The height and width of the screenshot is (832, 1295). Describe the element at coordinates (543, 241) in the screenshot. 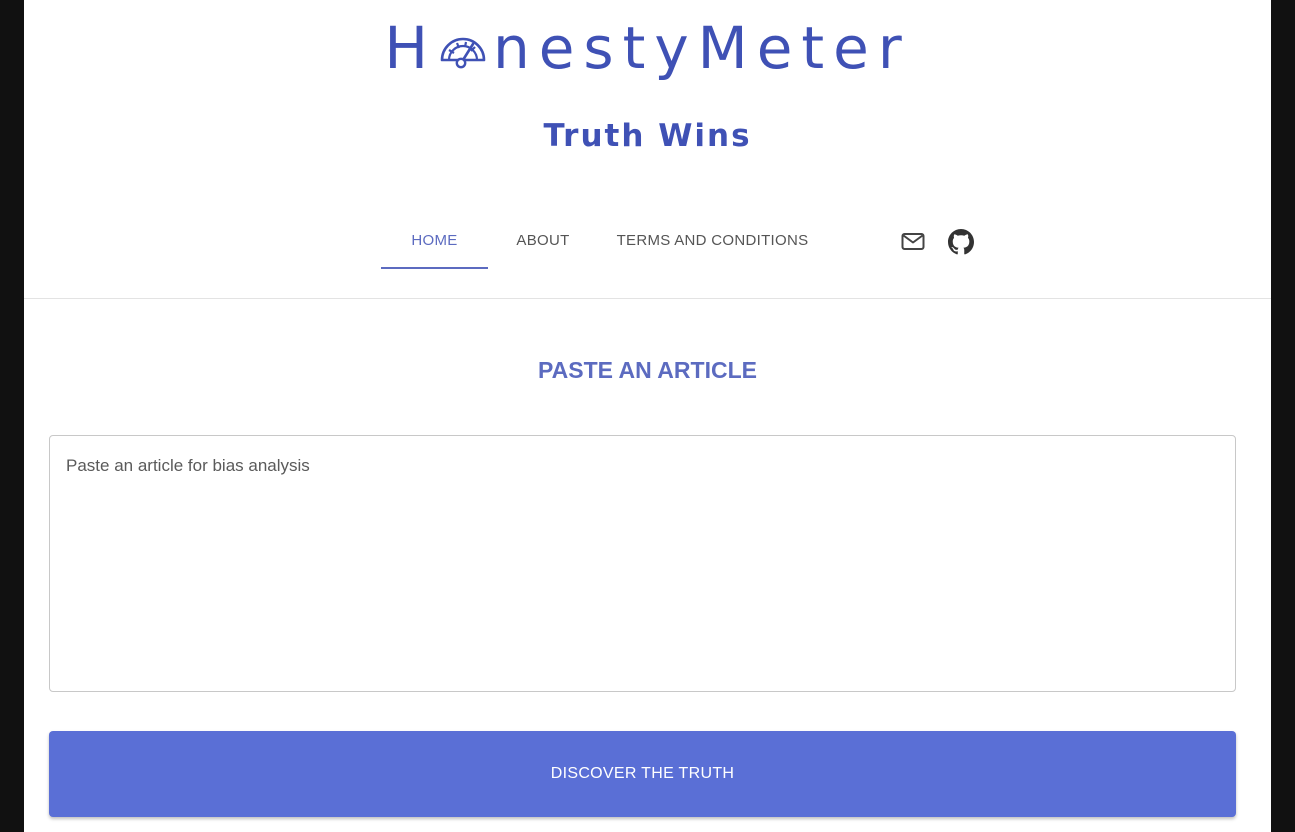

I see `tab-about: ABOUT` at that location.